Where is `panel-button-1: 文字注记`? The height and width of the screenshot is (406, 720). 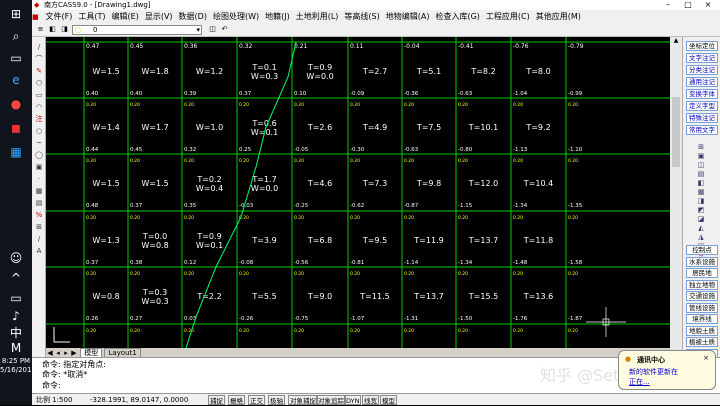 panel-button-1: 文字注记 is located at coordinates (702, 58).